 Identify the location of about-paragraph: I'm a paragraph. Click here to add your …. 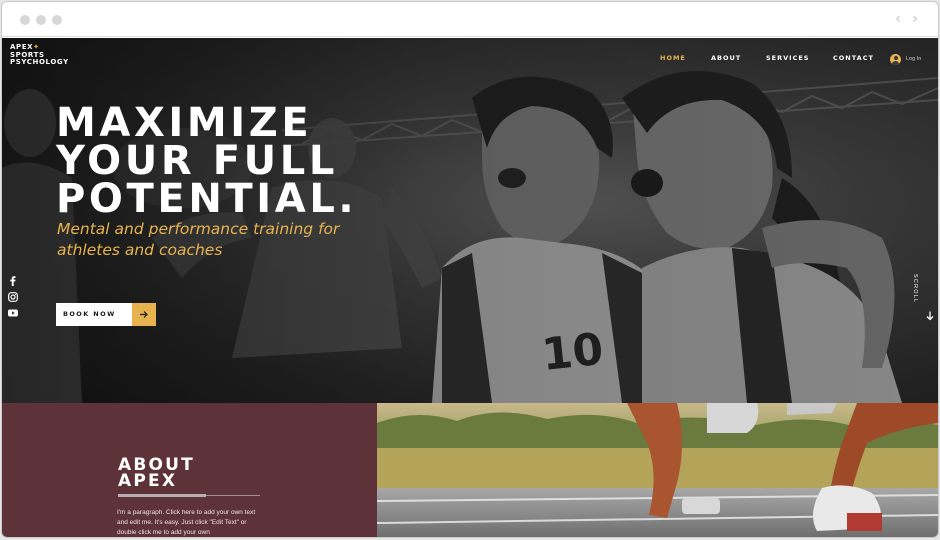
(186, 522).